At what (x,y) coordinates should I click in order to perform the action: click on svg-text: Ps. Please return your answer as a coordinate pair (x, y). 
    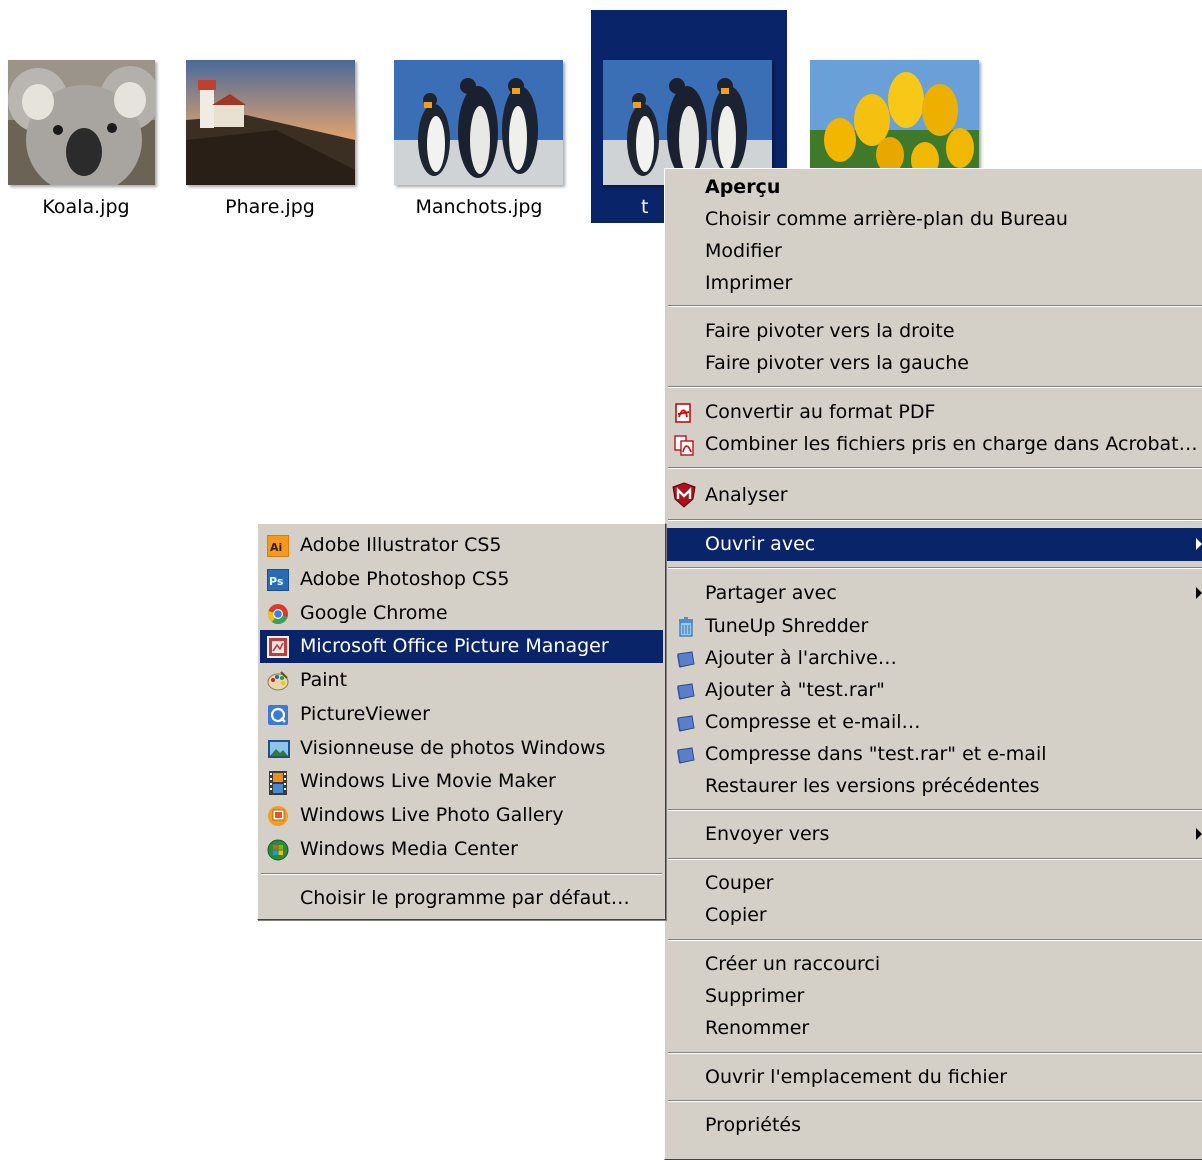
    Looking at the image, I should click on (276, 581).